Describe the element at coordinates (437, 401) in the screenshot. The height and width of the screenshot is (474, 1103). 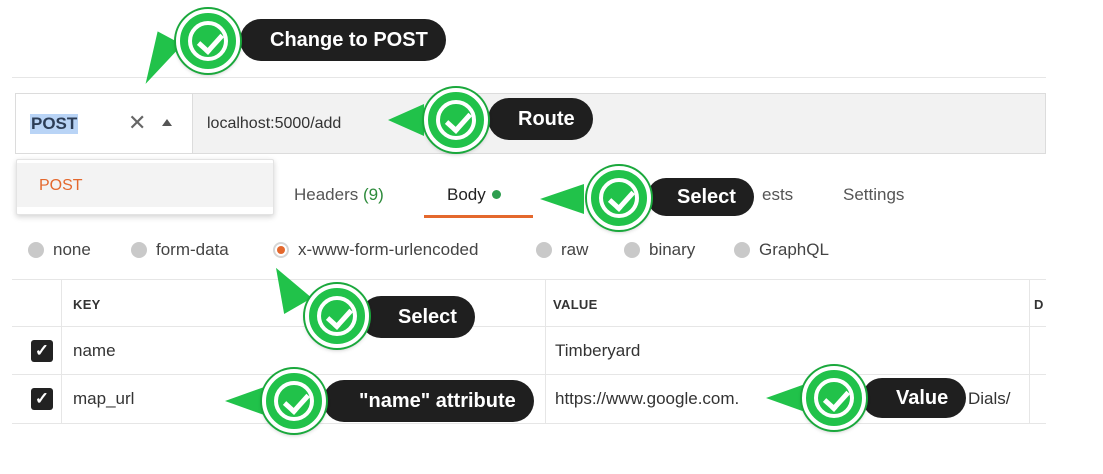
I see `callout-label: "name" attribute` at that location.